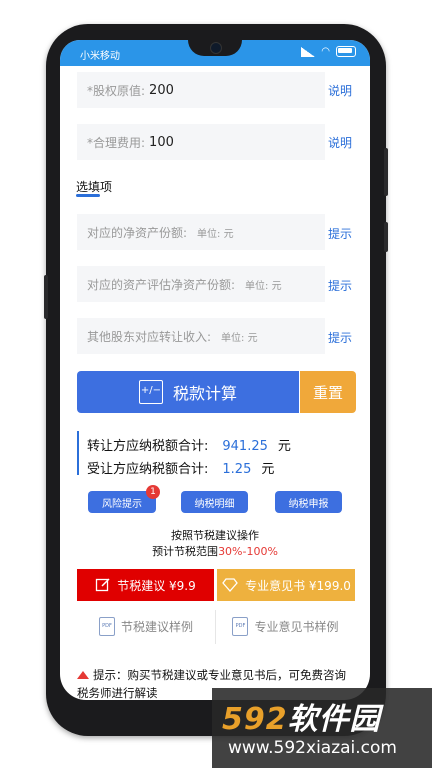 This screenshot has width=432, height=768. Describe the element at coordinates (216, 48) in the screenshot. I see `camera-icon` at that location.